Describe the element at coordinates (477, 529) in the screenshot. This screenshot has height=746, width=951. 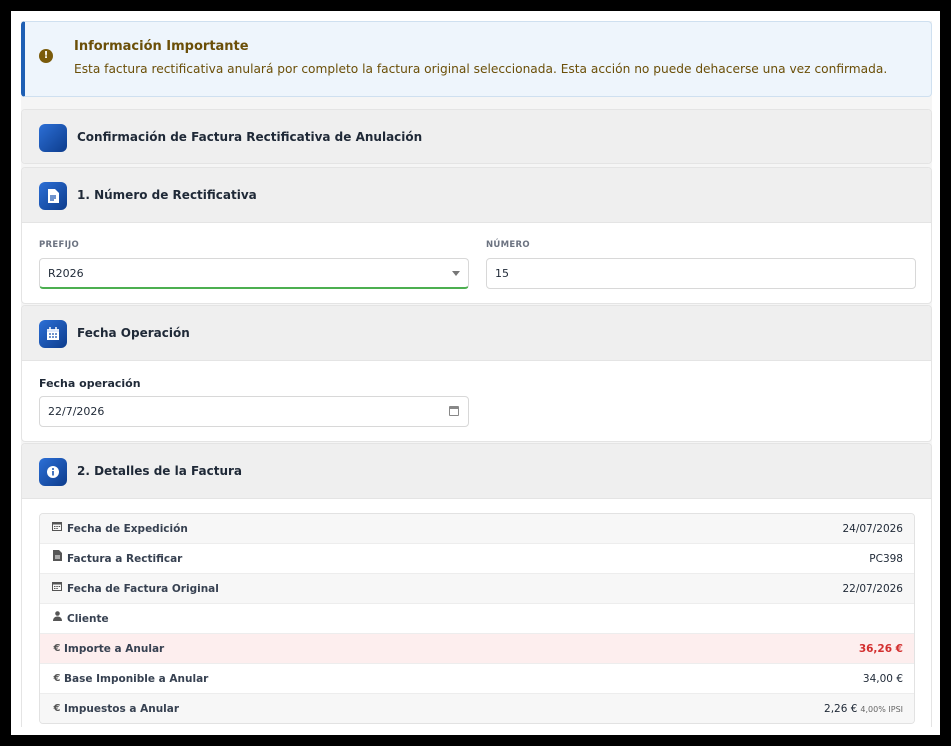
I see `detail-row-fecha-expedicion: Fecha de Expedición 24/07/2026` at that location.